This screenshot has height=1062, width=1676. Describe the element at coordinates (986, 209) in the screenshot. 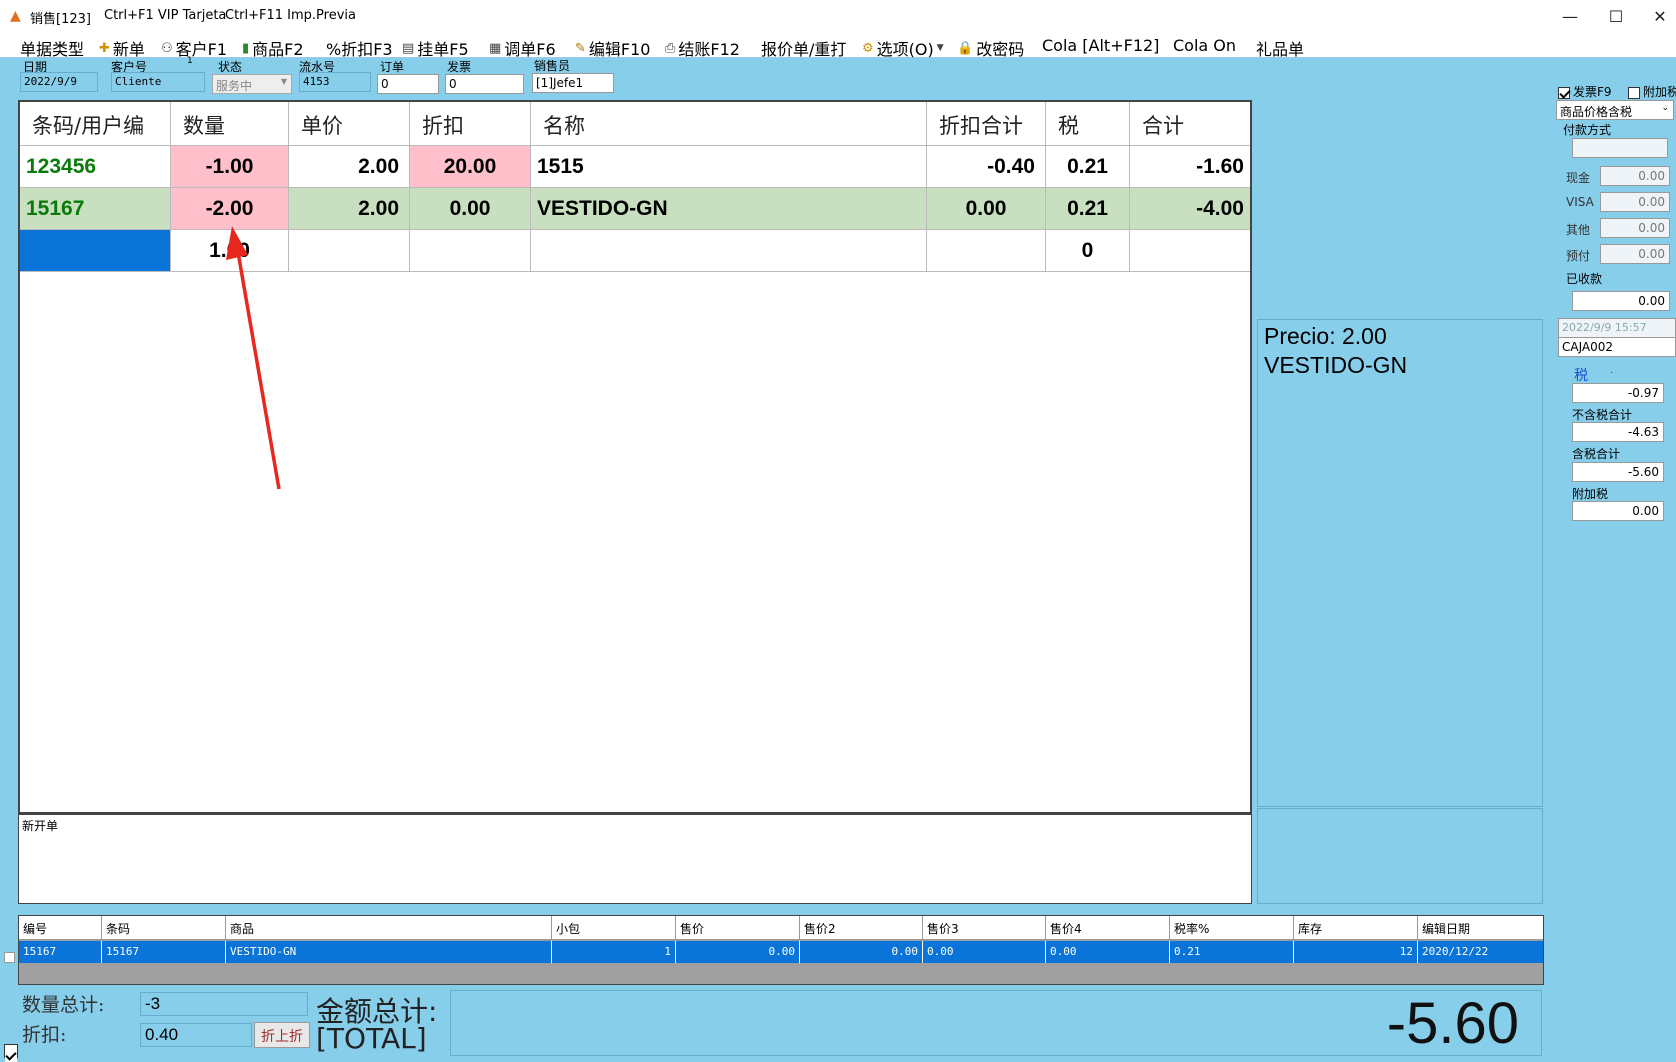

I see `row2-discount-total: 0.00` at that location.